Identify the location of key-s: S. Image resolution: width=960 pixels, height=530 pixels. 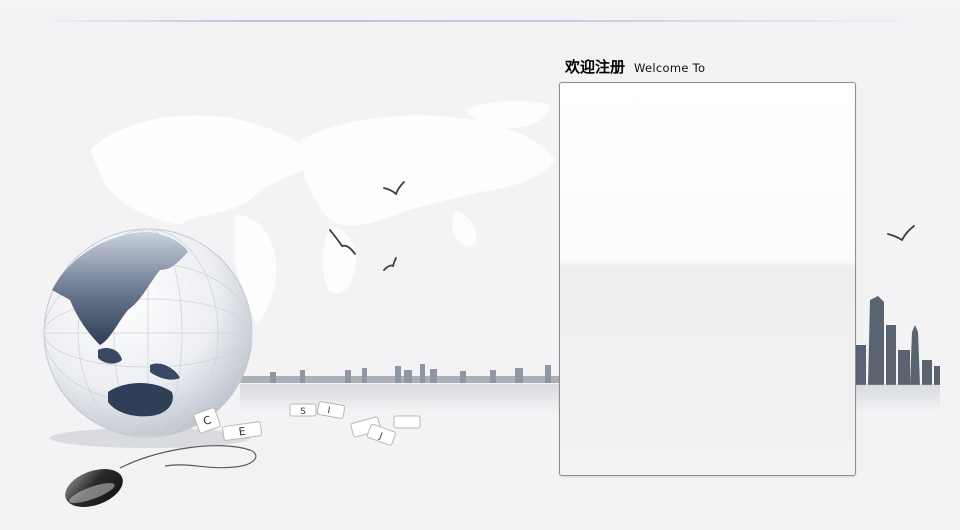
(303, 412).